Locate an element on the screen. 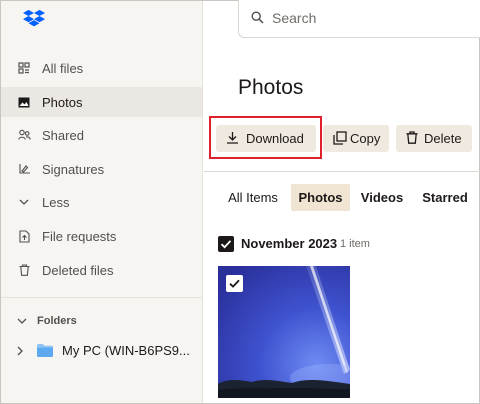 This screenshot has width=480, height=404. group-date-title: November 2023 is located at coordinates (289, 243).